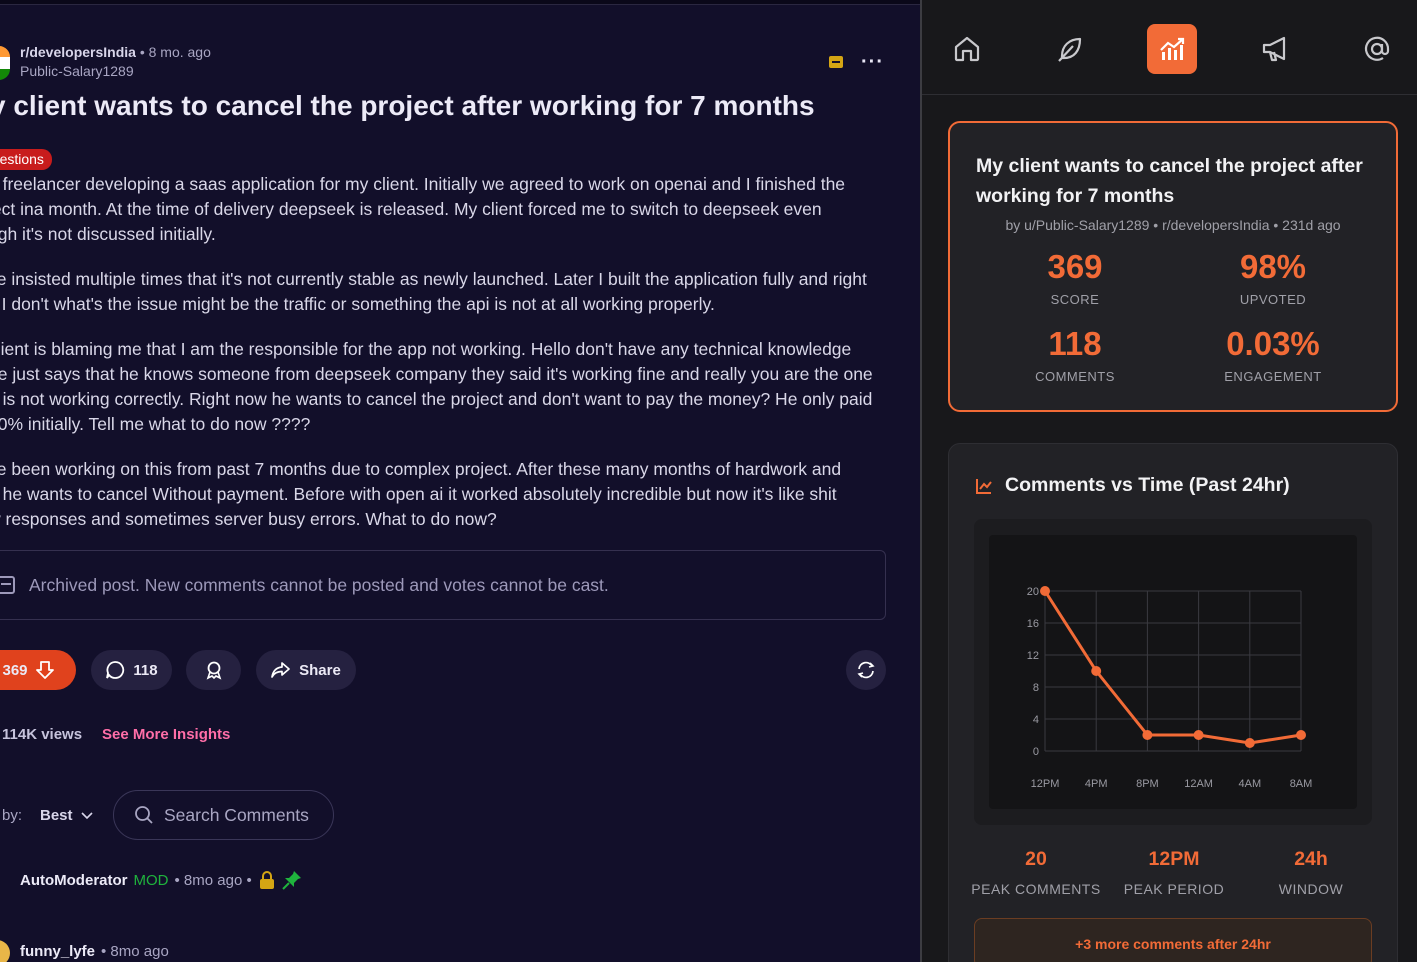 This screenshot has width=1417, height=962. Describe the element at coordinates (1036, 872) in the screenshot. I see `peak-comments-stat: 20 PEAK COMMENTS` at that location.